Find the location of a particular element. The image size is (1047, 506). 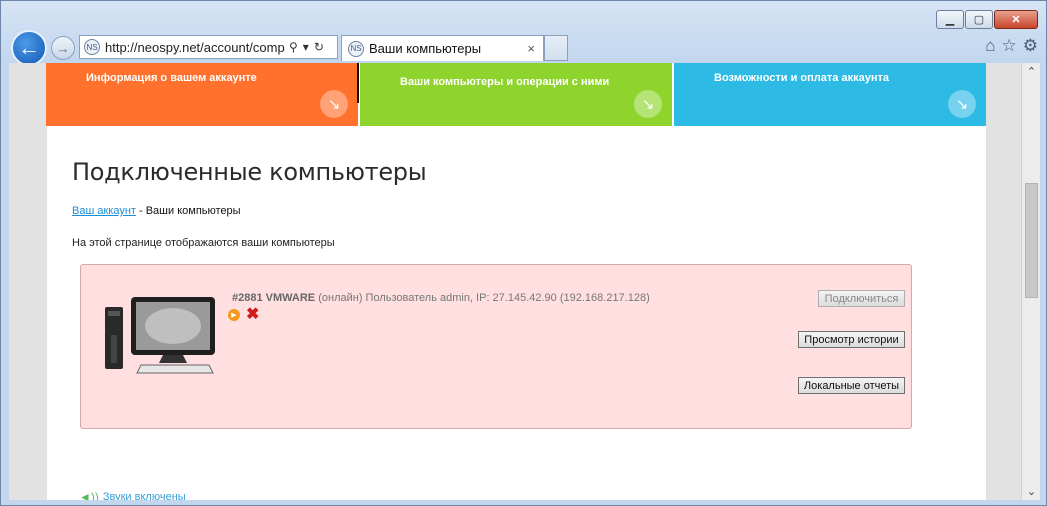

home-icon: ⌂ is located at coordinates (990, 46).